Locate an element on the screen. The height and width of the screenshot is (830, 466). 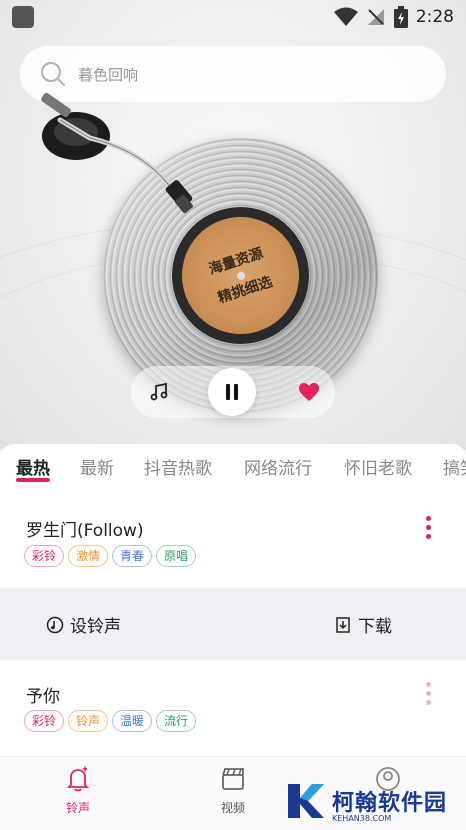
nav-videos: 视频 is located at coordinates (233, 790).